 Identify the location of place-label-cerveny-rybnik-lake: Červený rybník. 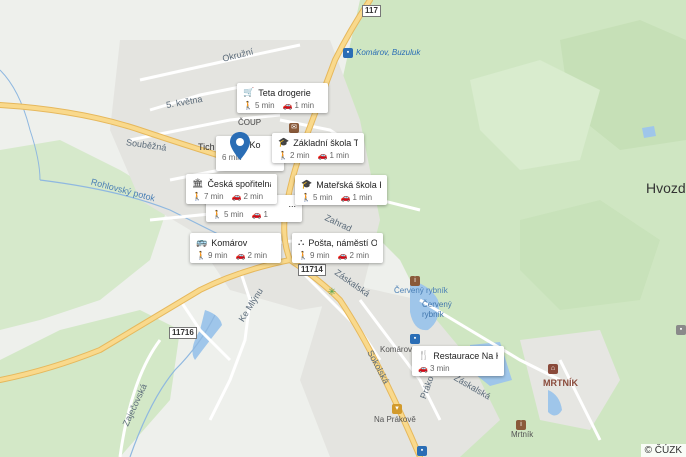
(437, 309).